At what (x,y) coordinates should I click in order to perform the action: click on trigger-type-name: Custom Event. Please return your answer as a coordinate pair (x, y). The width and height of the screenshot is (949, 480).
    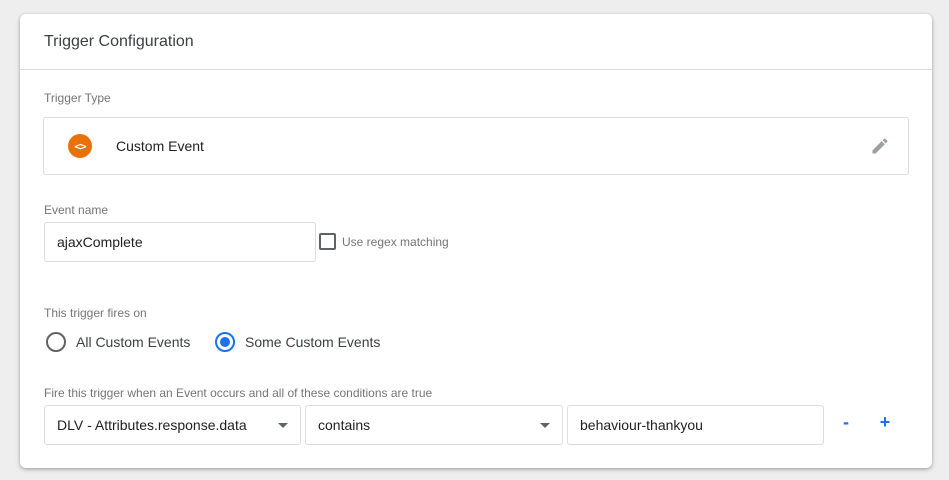
    Looking at the image, I should click on (160, 146).